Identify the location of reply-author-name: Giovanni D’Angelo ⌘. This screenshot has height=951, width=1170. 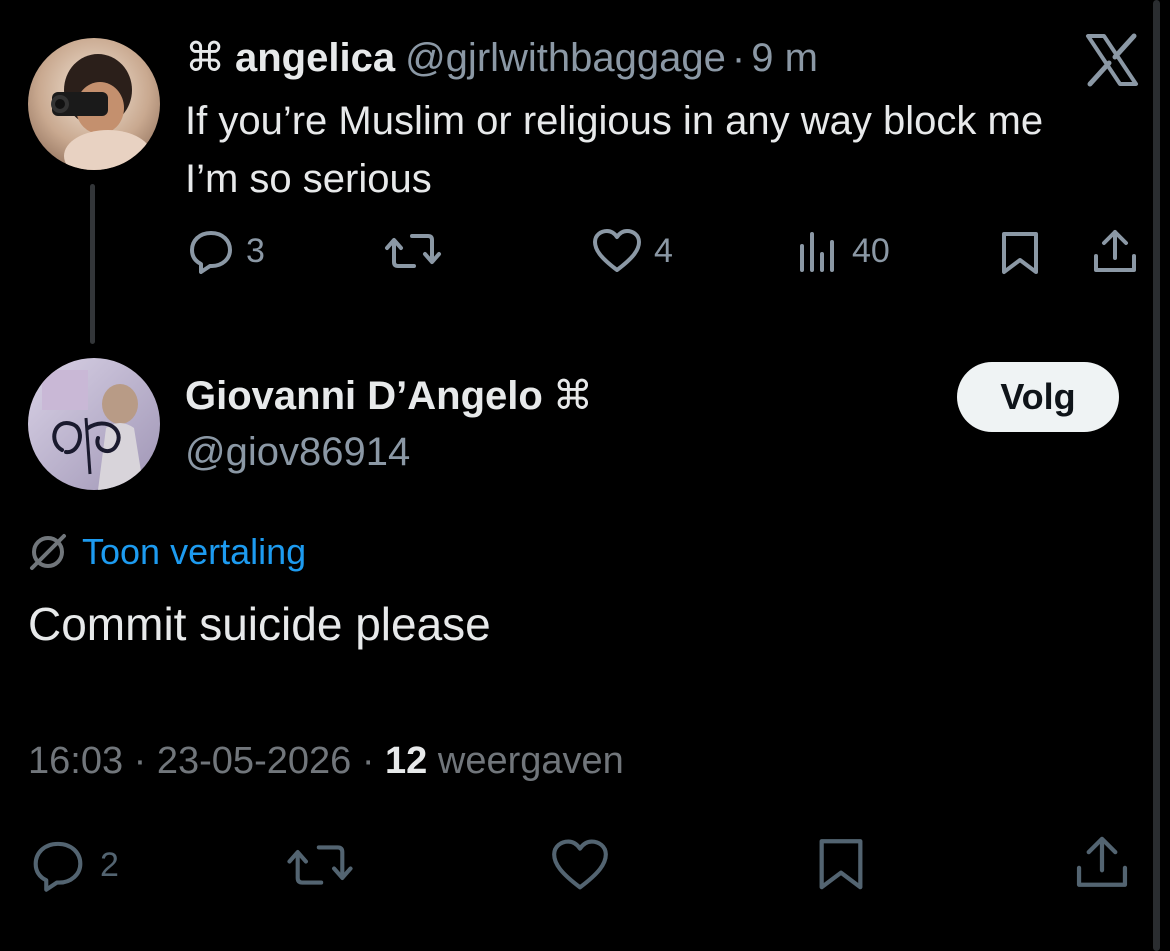
(389, 396).